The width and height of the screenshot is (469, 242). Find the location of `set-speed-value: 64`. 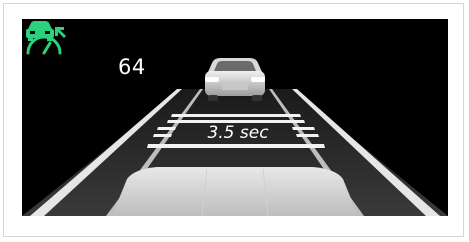

set-speed-value: 64 is located at coordinates (132, 67).